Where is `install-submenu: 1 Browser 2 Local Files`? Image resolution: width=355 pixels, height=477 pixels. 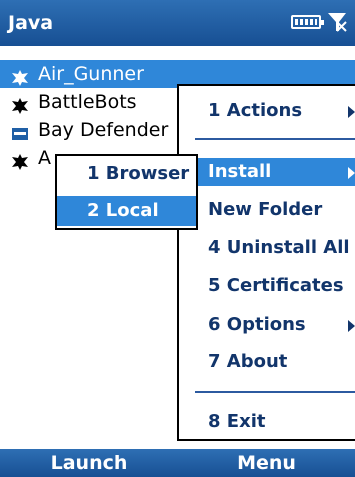
install-submenu: 1 Browser 2 Local Files is located at coordinates (126, 202).